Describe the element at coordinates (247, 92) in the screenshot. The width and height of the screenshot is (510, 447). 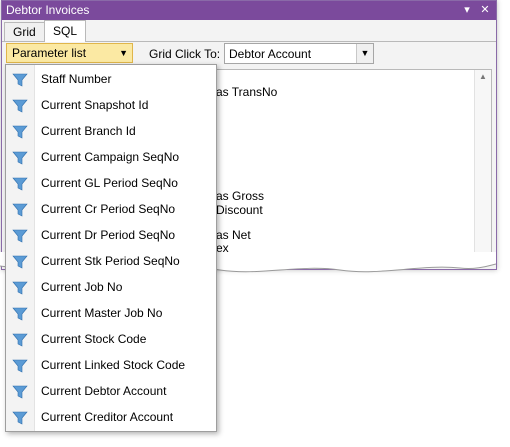
I see `sql-text: as TransNo` at that location.